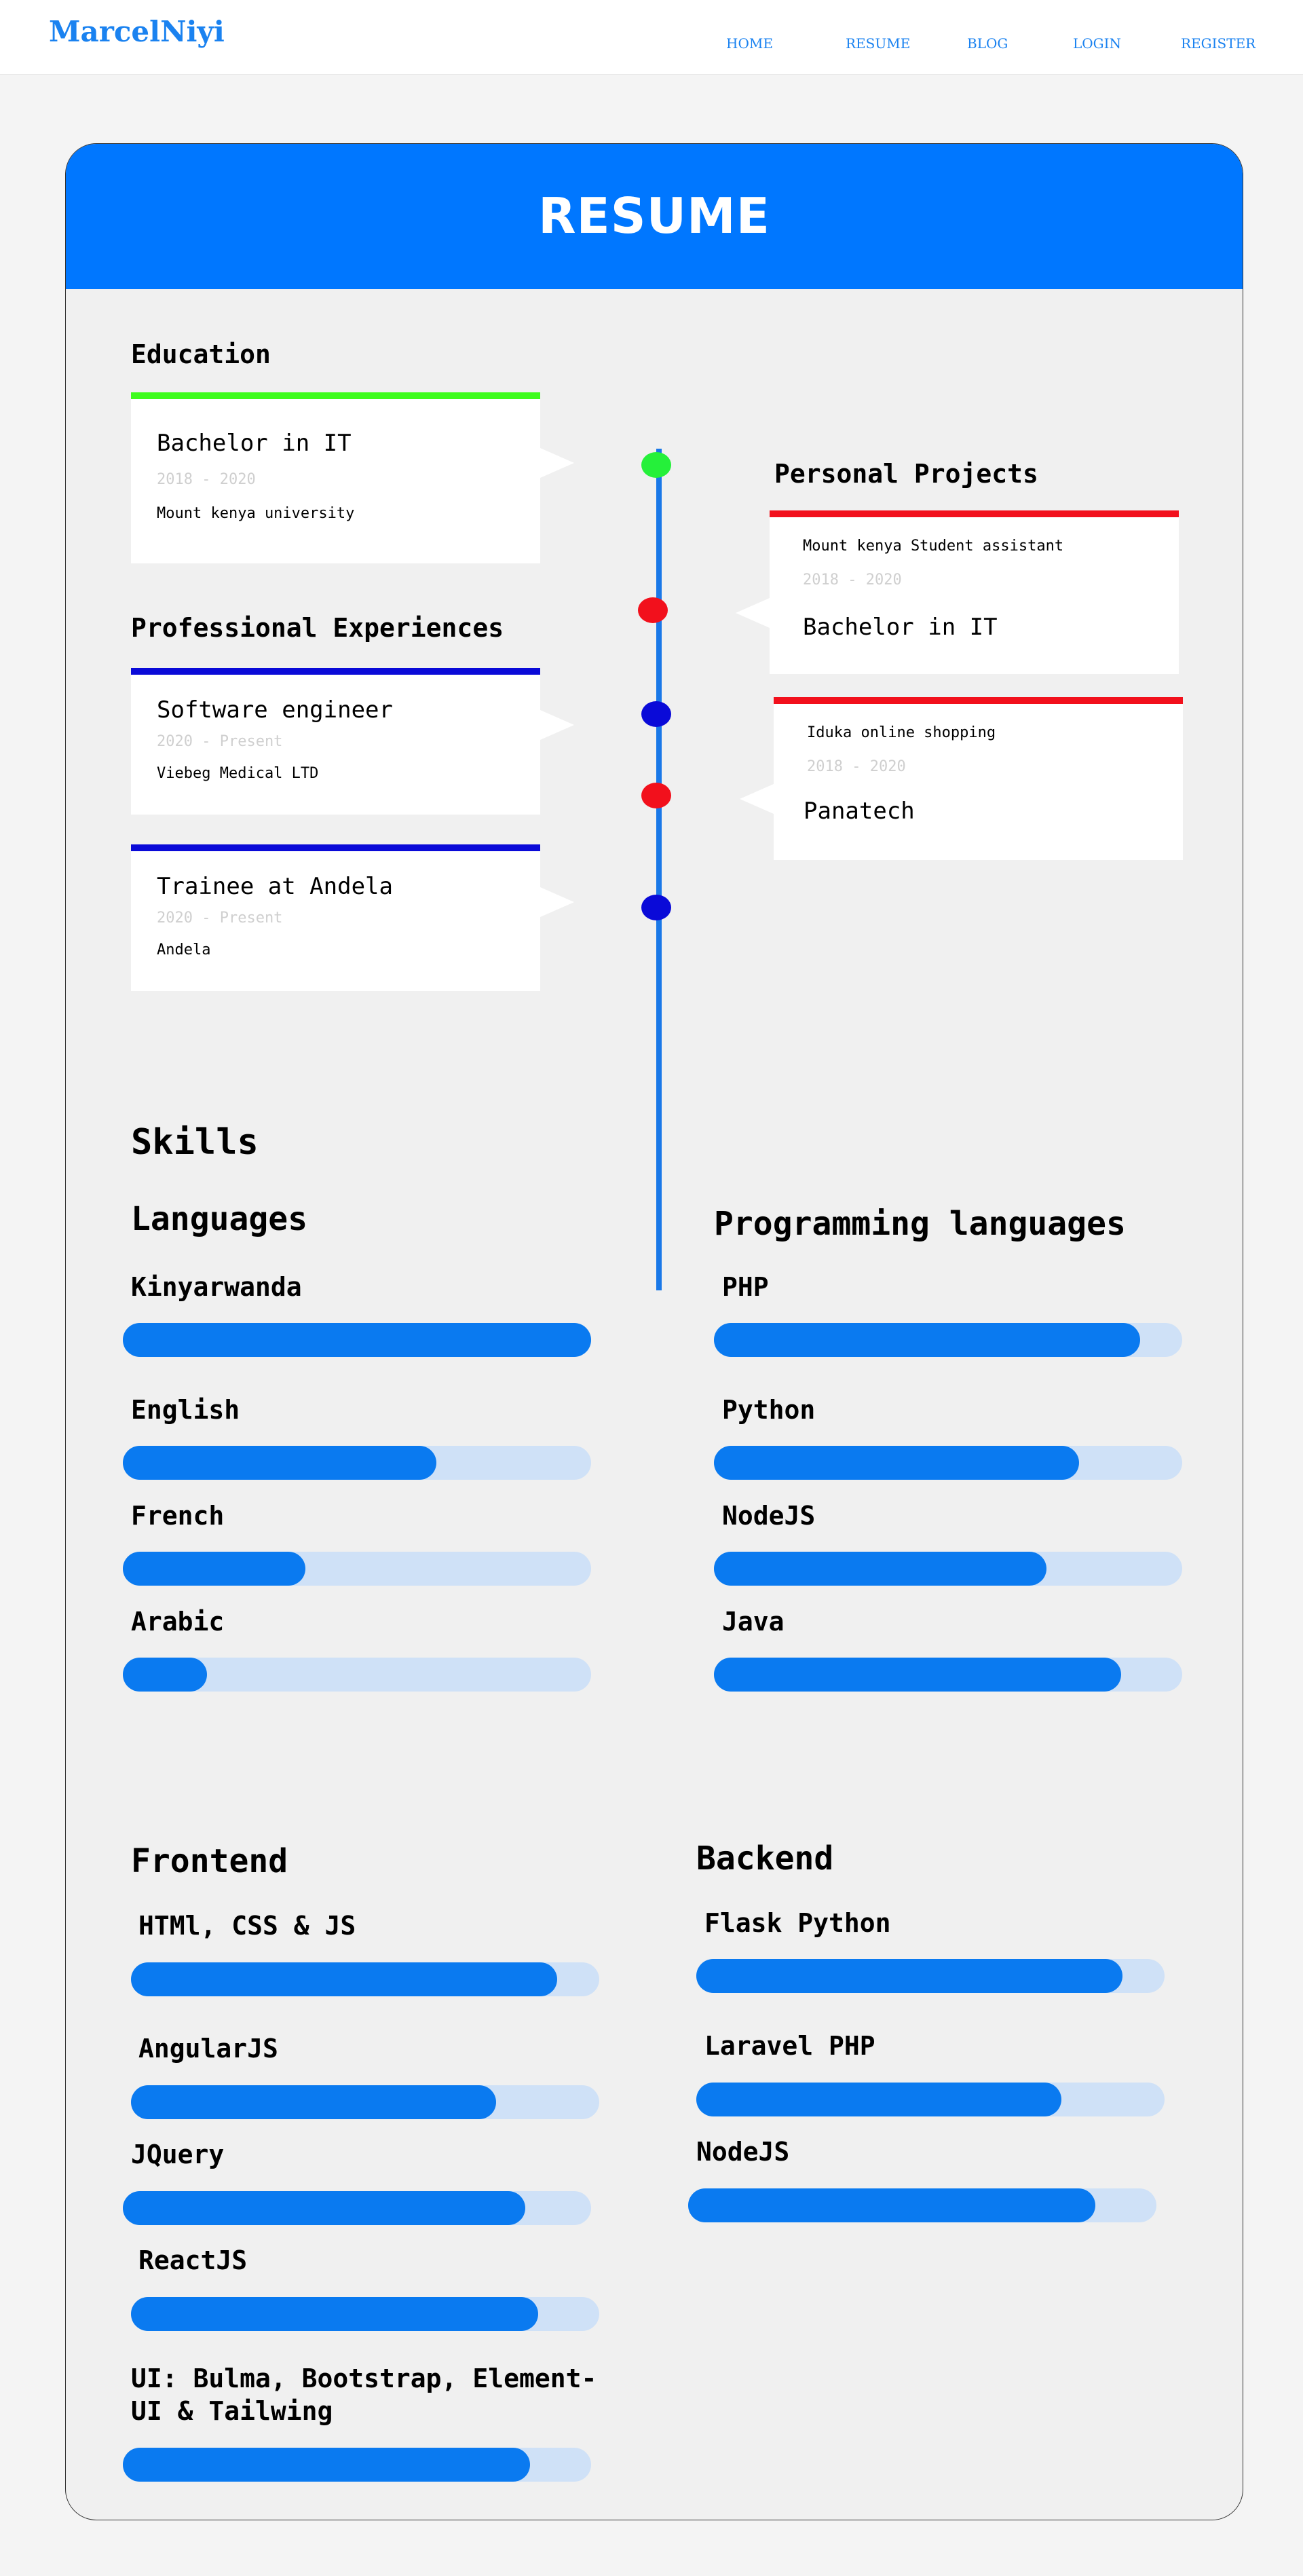  Describe the element at coordinates (178, 1516) in the screenshot. I see `skill-label: French` at that location.